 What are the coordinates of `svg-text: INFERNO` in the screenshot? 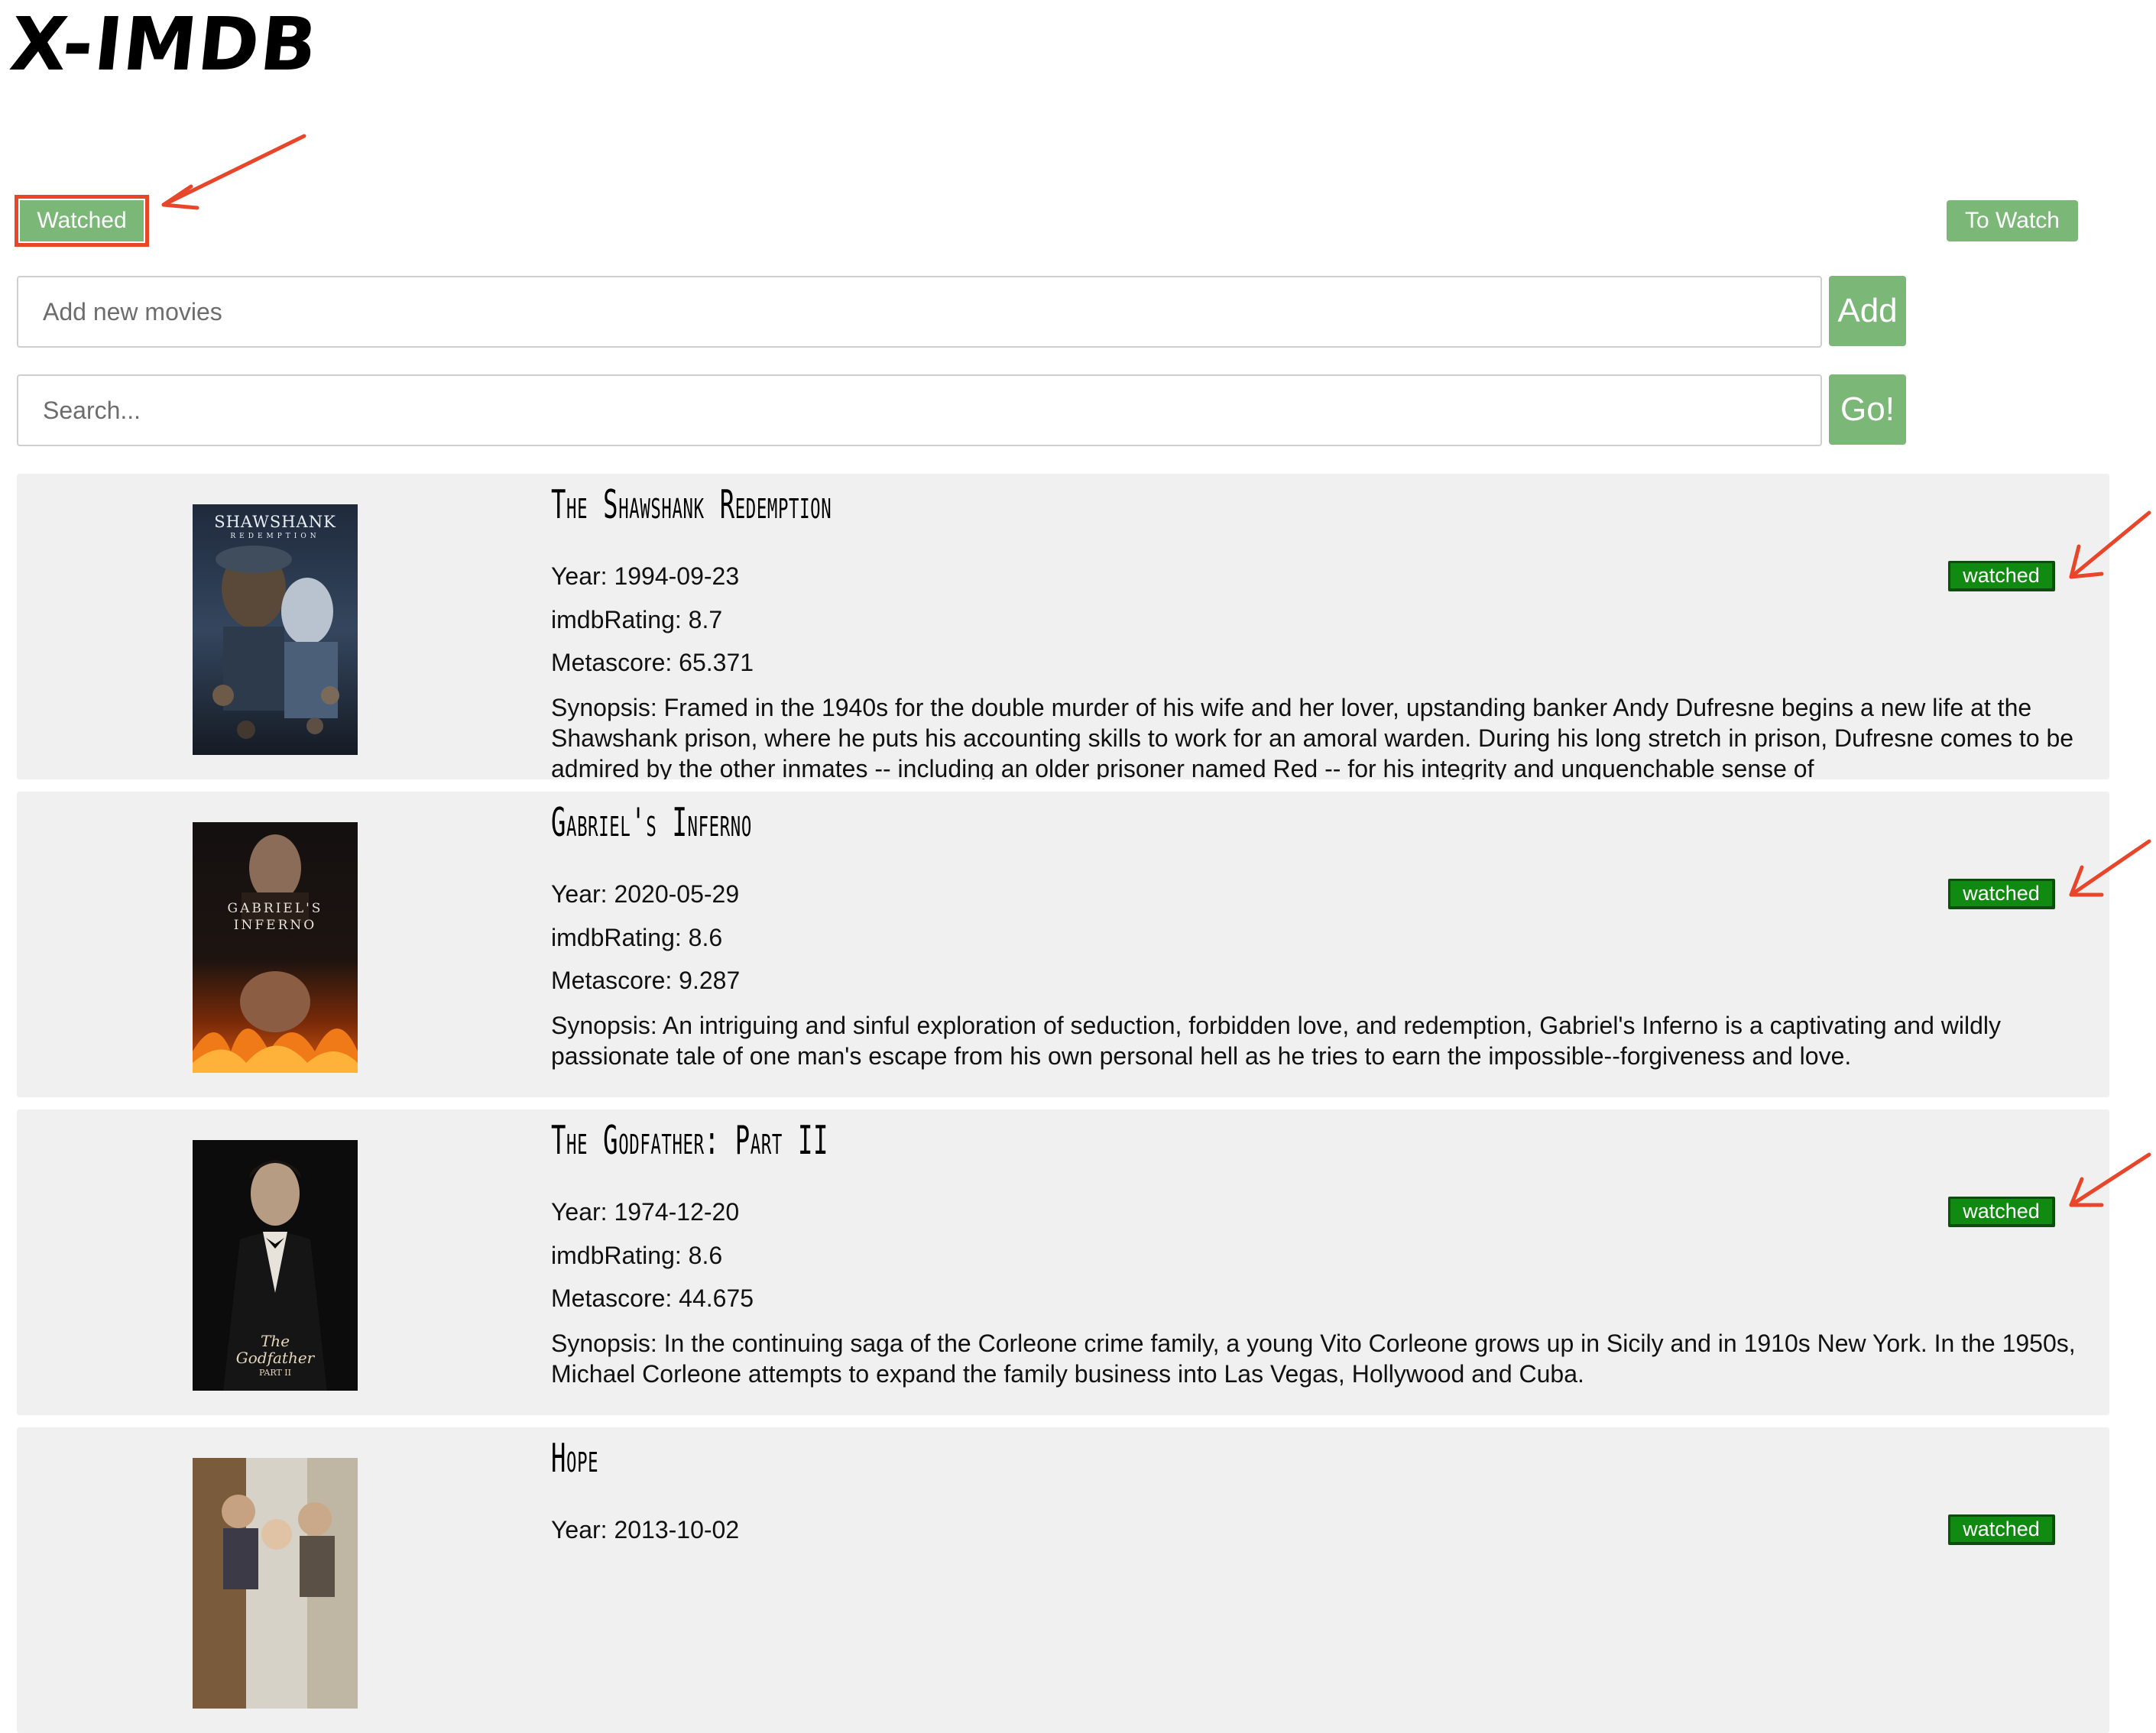 It's located at (275, 925).